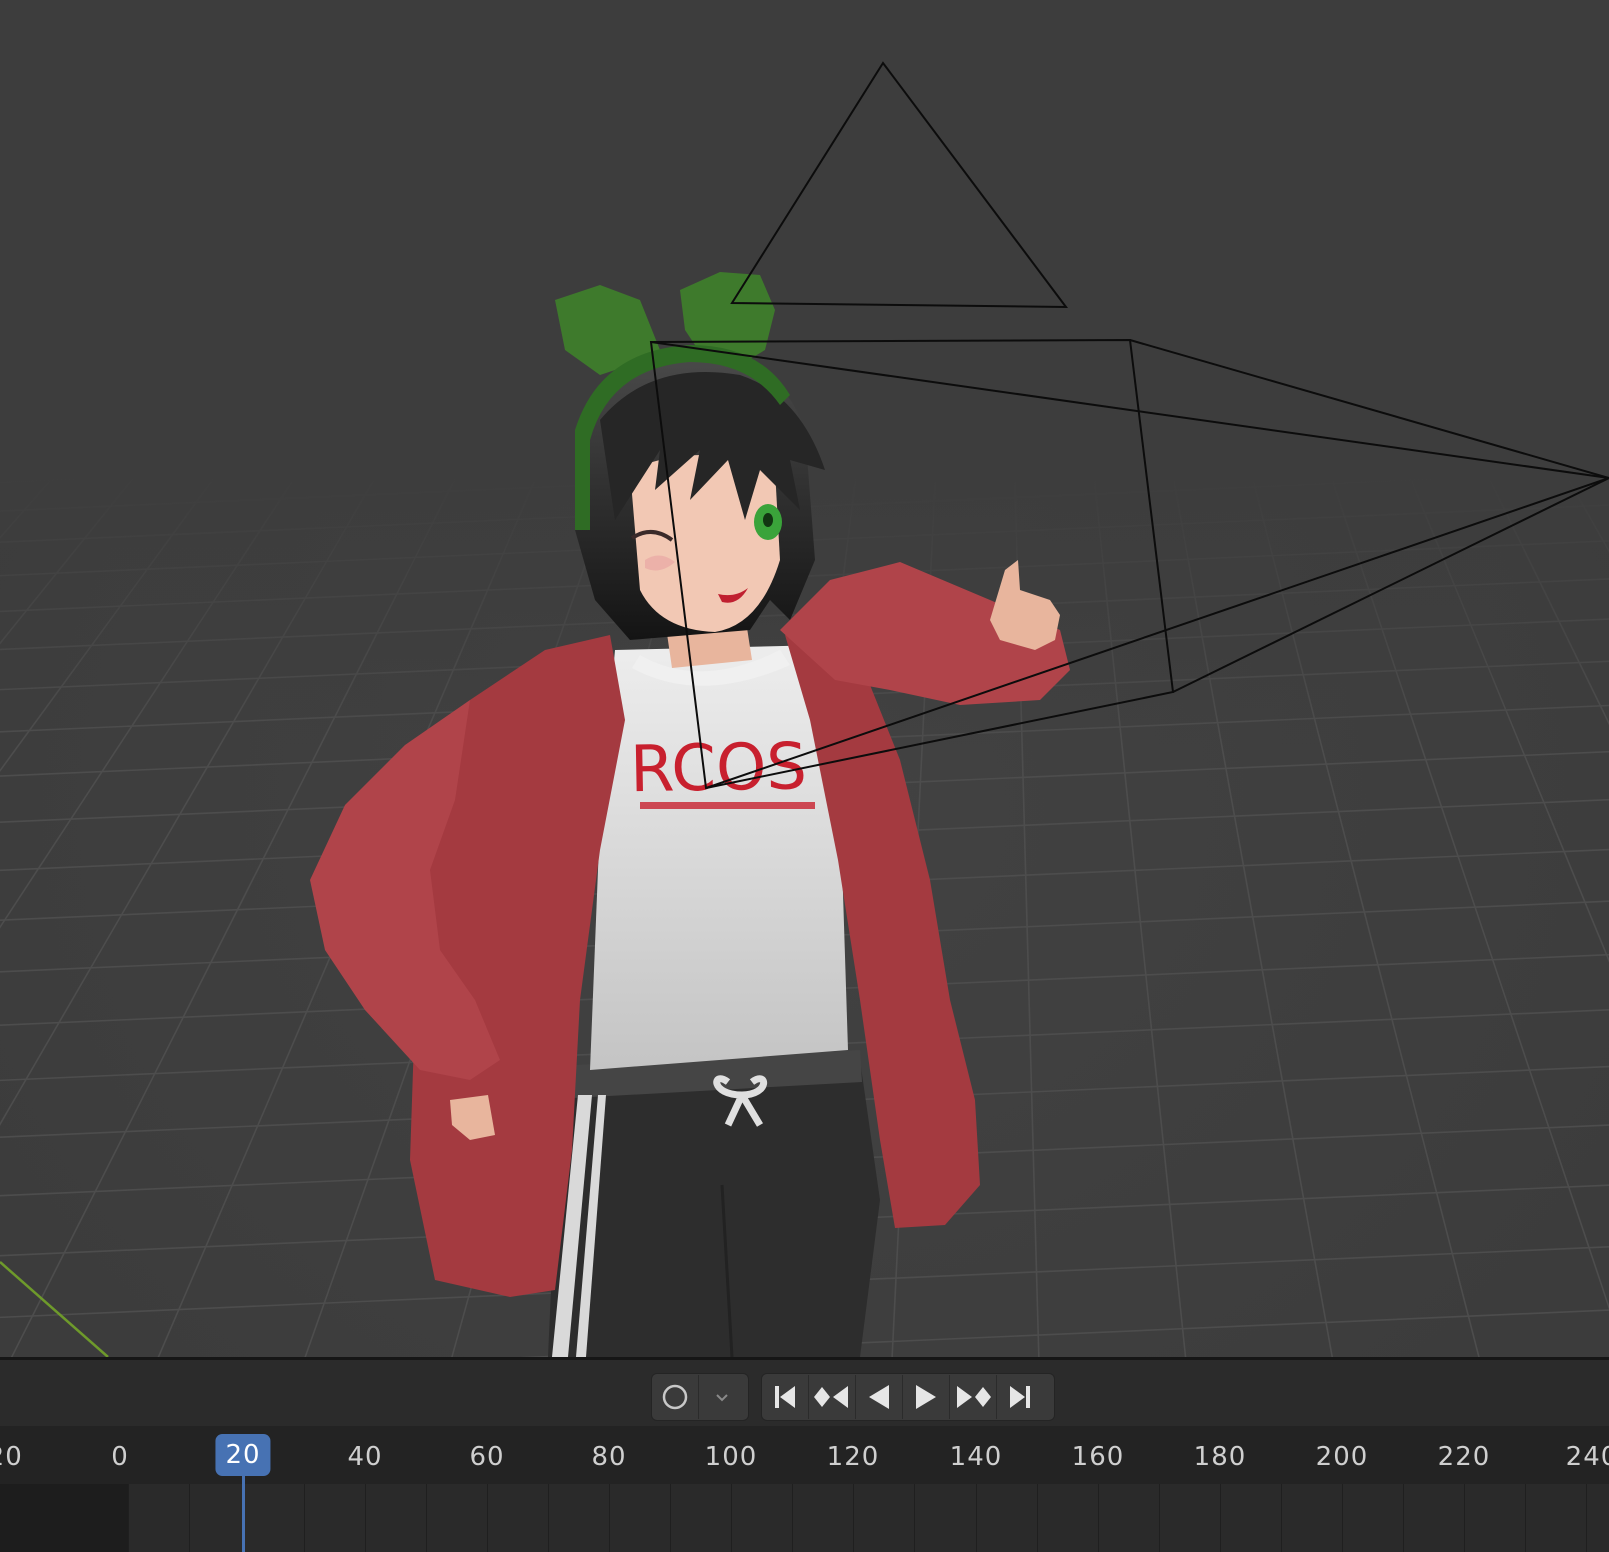  What do you see at coordinates (609, 1457) in the screenshot?
I see `frame-tick-label: 80` at bounding box center [609, 1457].